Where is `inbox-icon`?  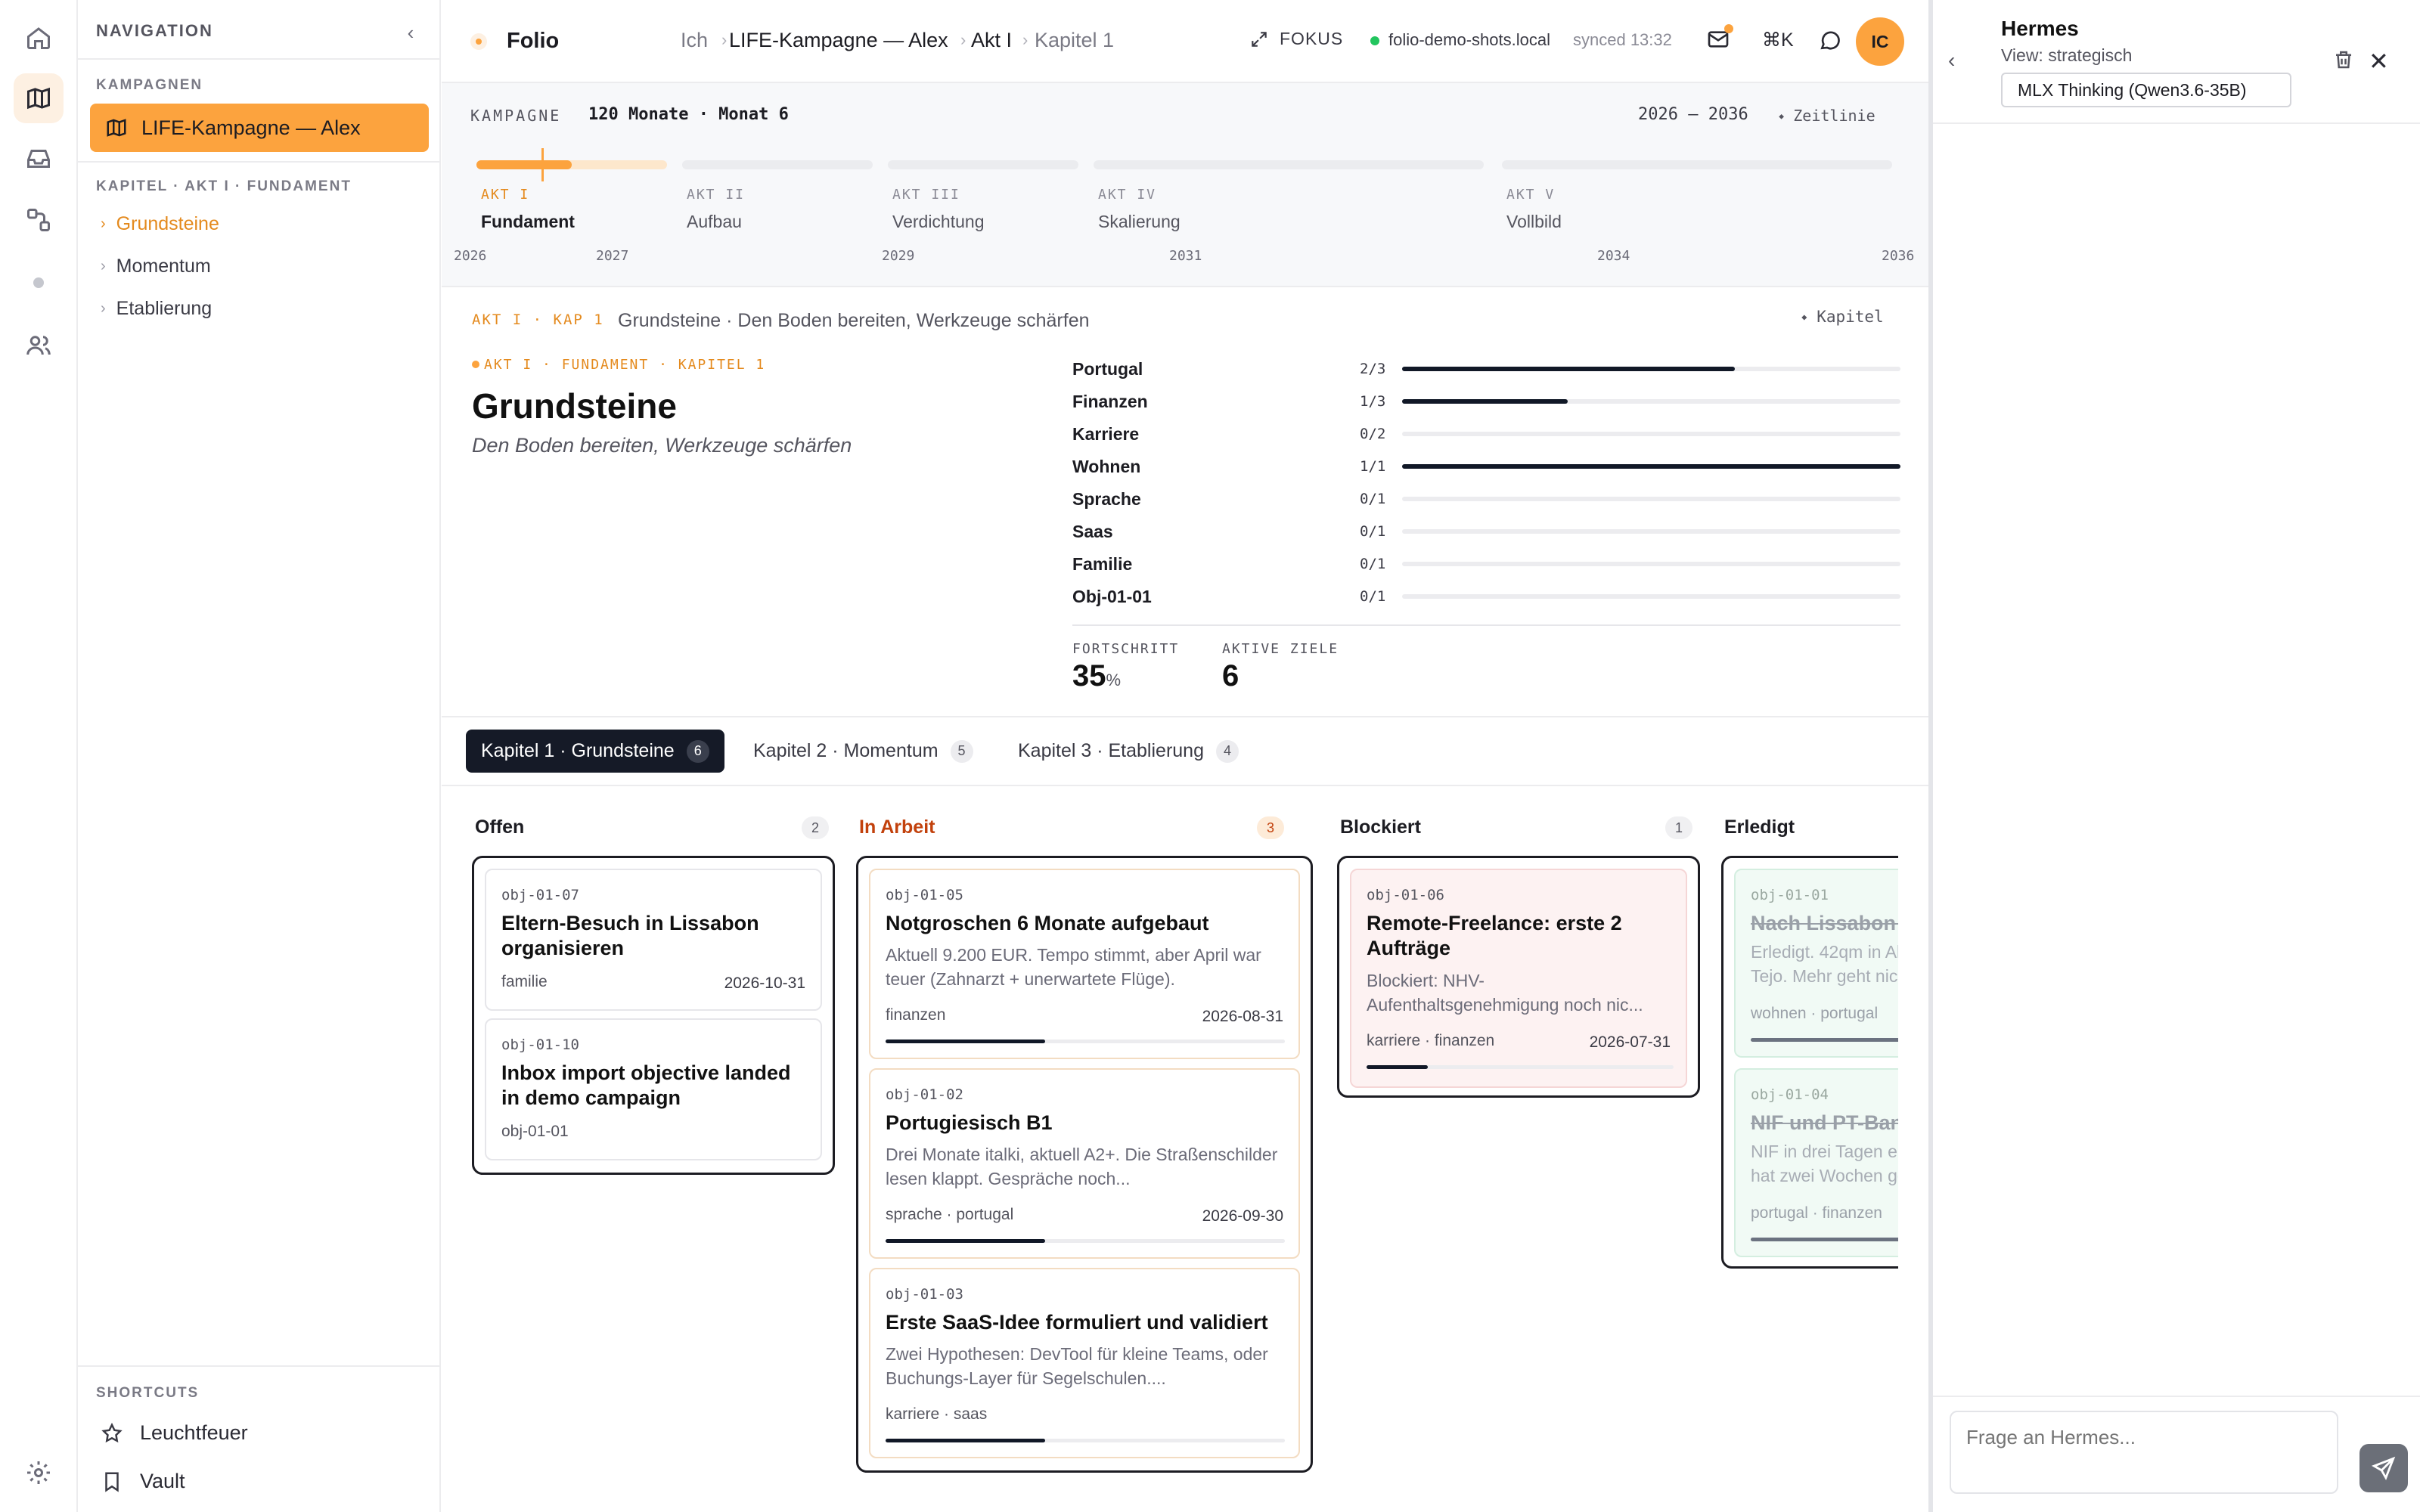
inbox-icon is located at coordinates (39, 159).